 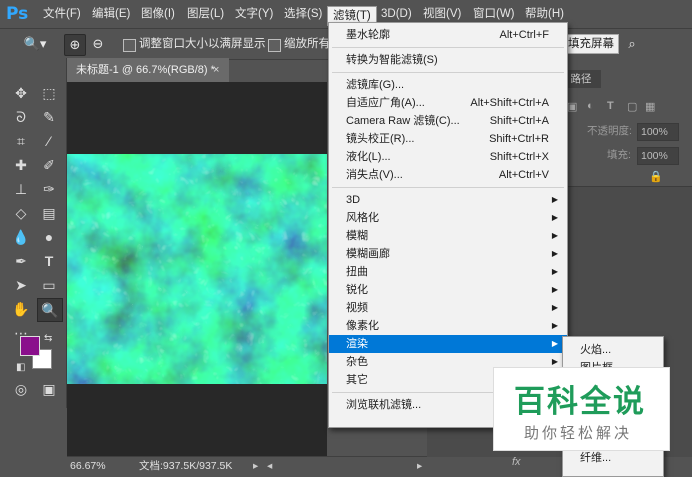 What do you see at coordinates (21, 285) in the screenshot?
I see `path-select-icon: ➤` at bounding box center [21, 285].